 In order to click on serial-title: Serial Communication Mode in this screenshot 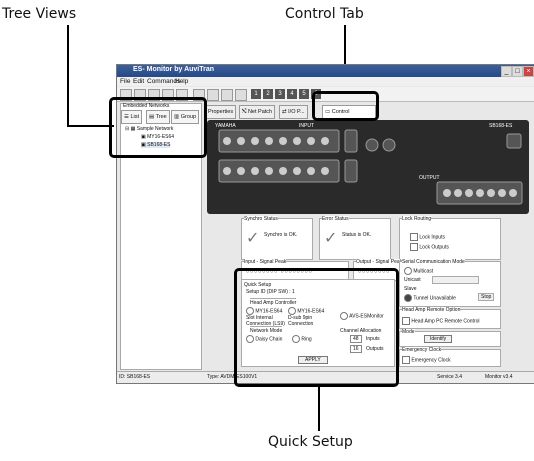, I will do `click(433, 262)`.